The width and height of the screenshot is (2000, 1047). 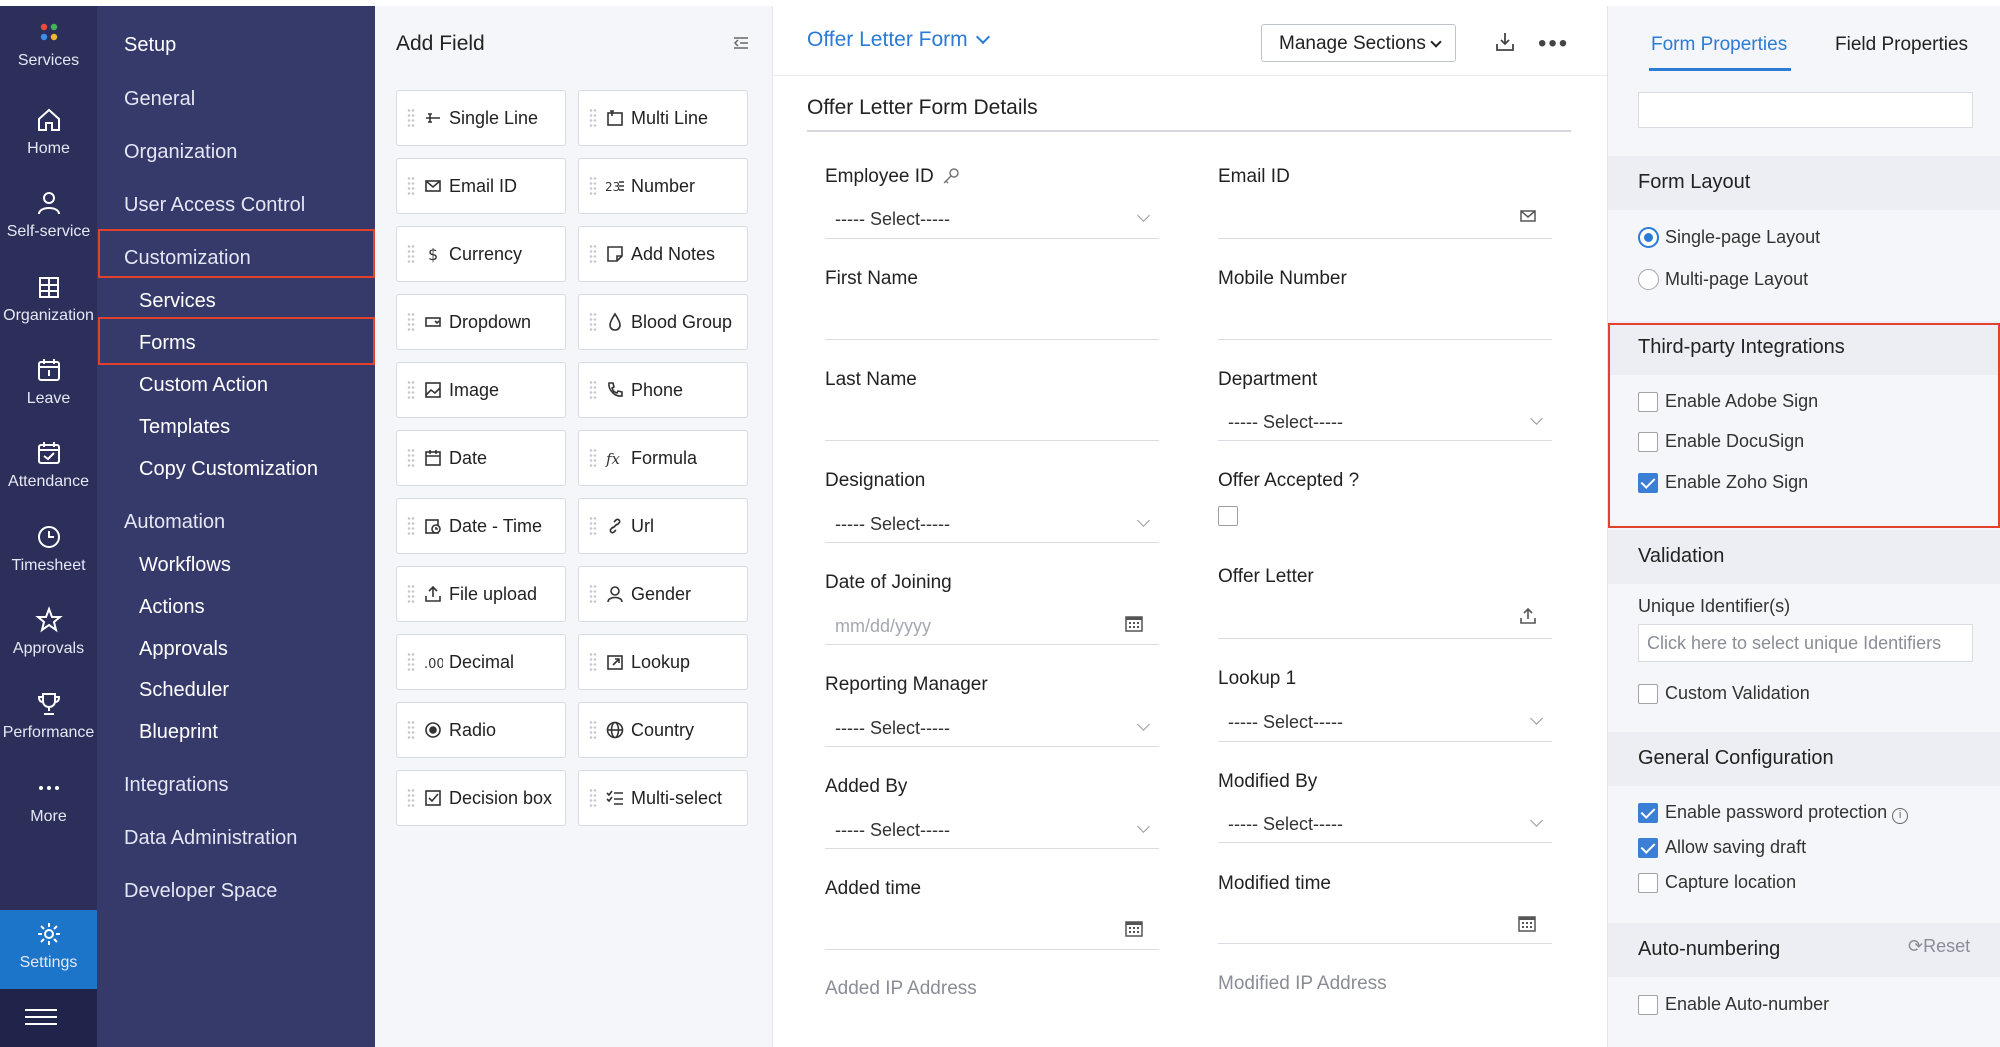 What do you see at coordinates (892, 524) in the screenshot?
I see `designation-select: ----- Select-----` at bounding box center [892, 524].